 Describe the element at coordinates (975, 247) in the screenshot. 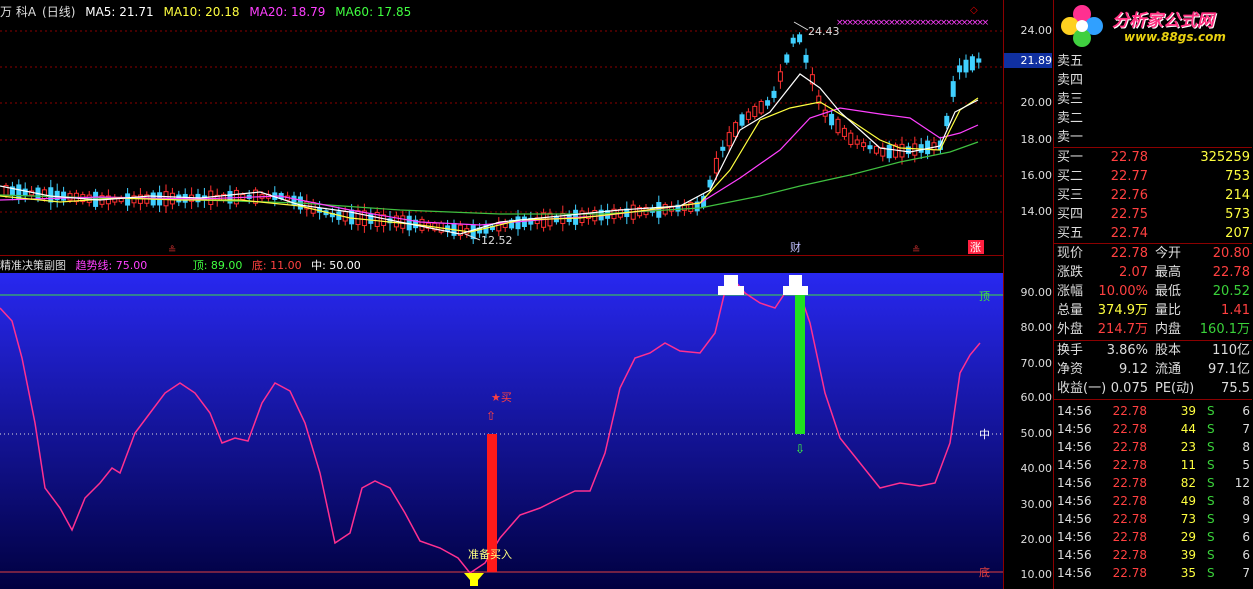

I see `limit-up-marker: 涨` at that location.